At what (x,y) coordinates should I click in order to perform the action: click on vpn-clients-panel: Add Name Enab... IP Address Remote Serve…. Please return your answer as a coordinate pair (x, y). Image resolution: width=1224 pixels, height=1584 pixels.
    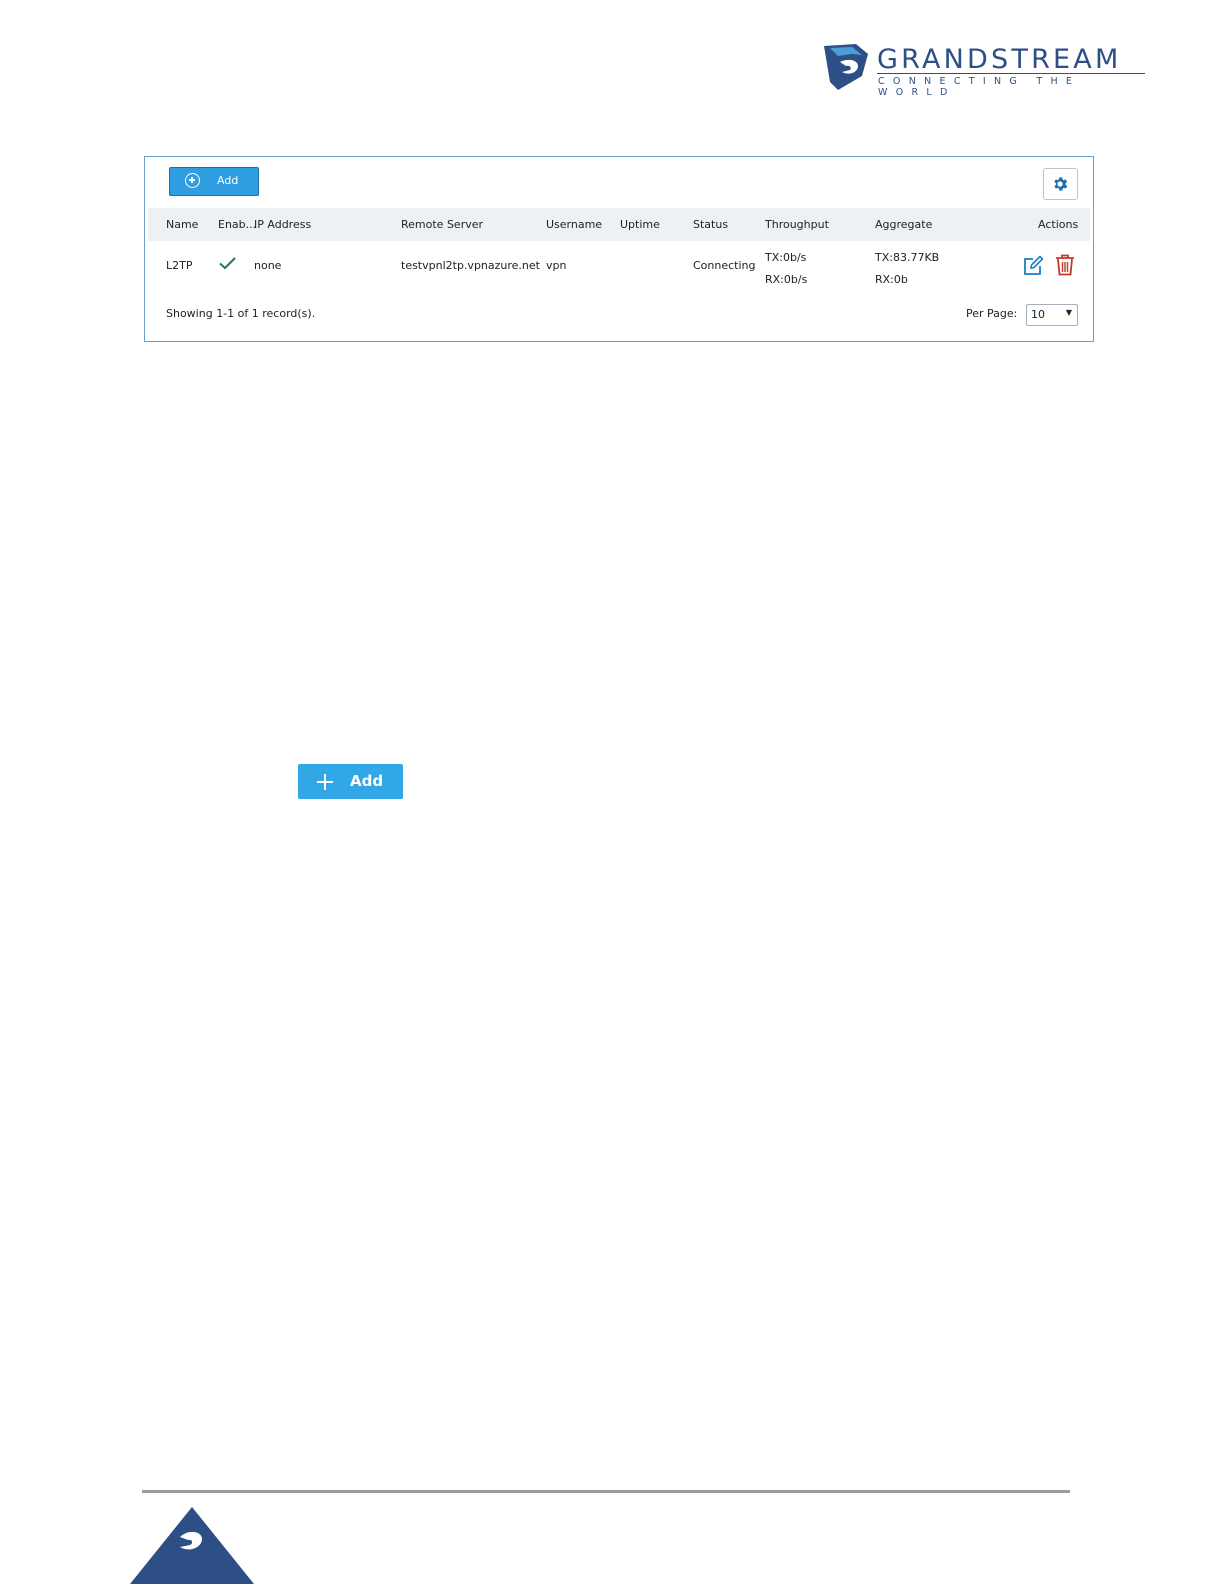
    Looking at the image, I should click on (619, 249).